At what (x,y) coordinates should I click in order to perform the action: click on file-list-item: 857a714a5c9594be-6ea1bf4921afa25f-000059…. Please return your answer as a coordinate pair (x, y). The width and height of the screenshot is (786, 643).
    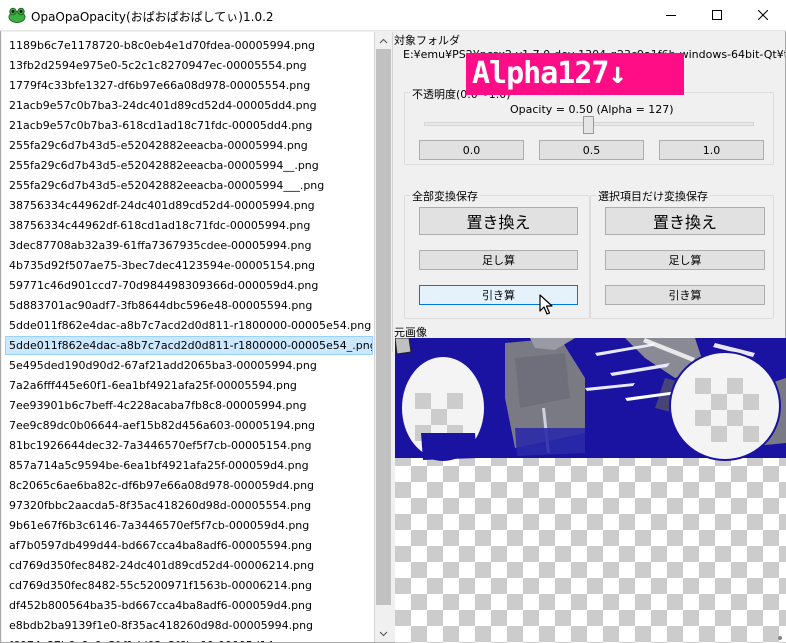
    Looking at the image, I should click on (189, 465).